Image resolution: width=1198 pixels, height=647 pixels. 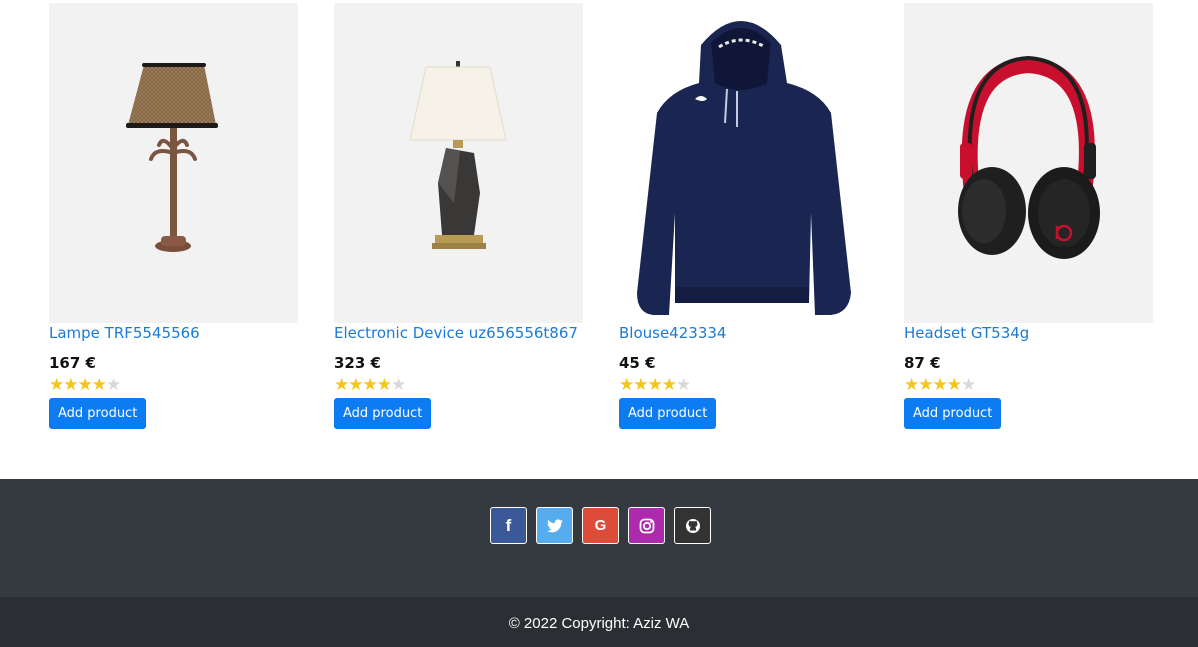 I want to click on product-title: Blouse423334, so click(x=672, y=333).